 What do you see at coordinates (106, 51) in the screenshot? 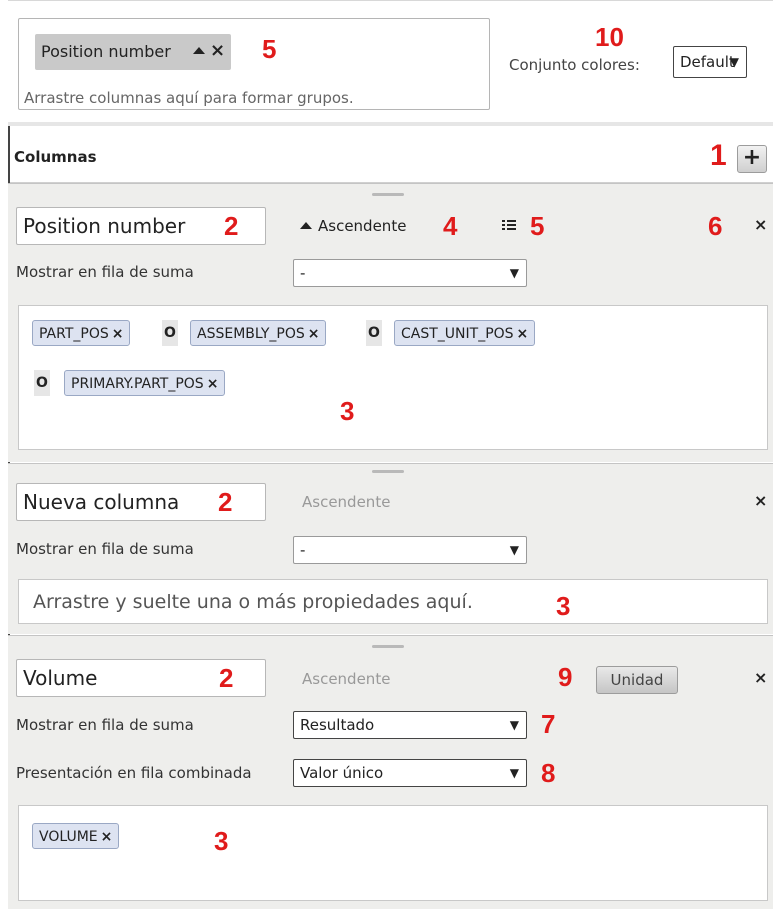
I see `group-chip-label: Position number` at bounding box center [106, 51].